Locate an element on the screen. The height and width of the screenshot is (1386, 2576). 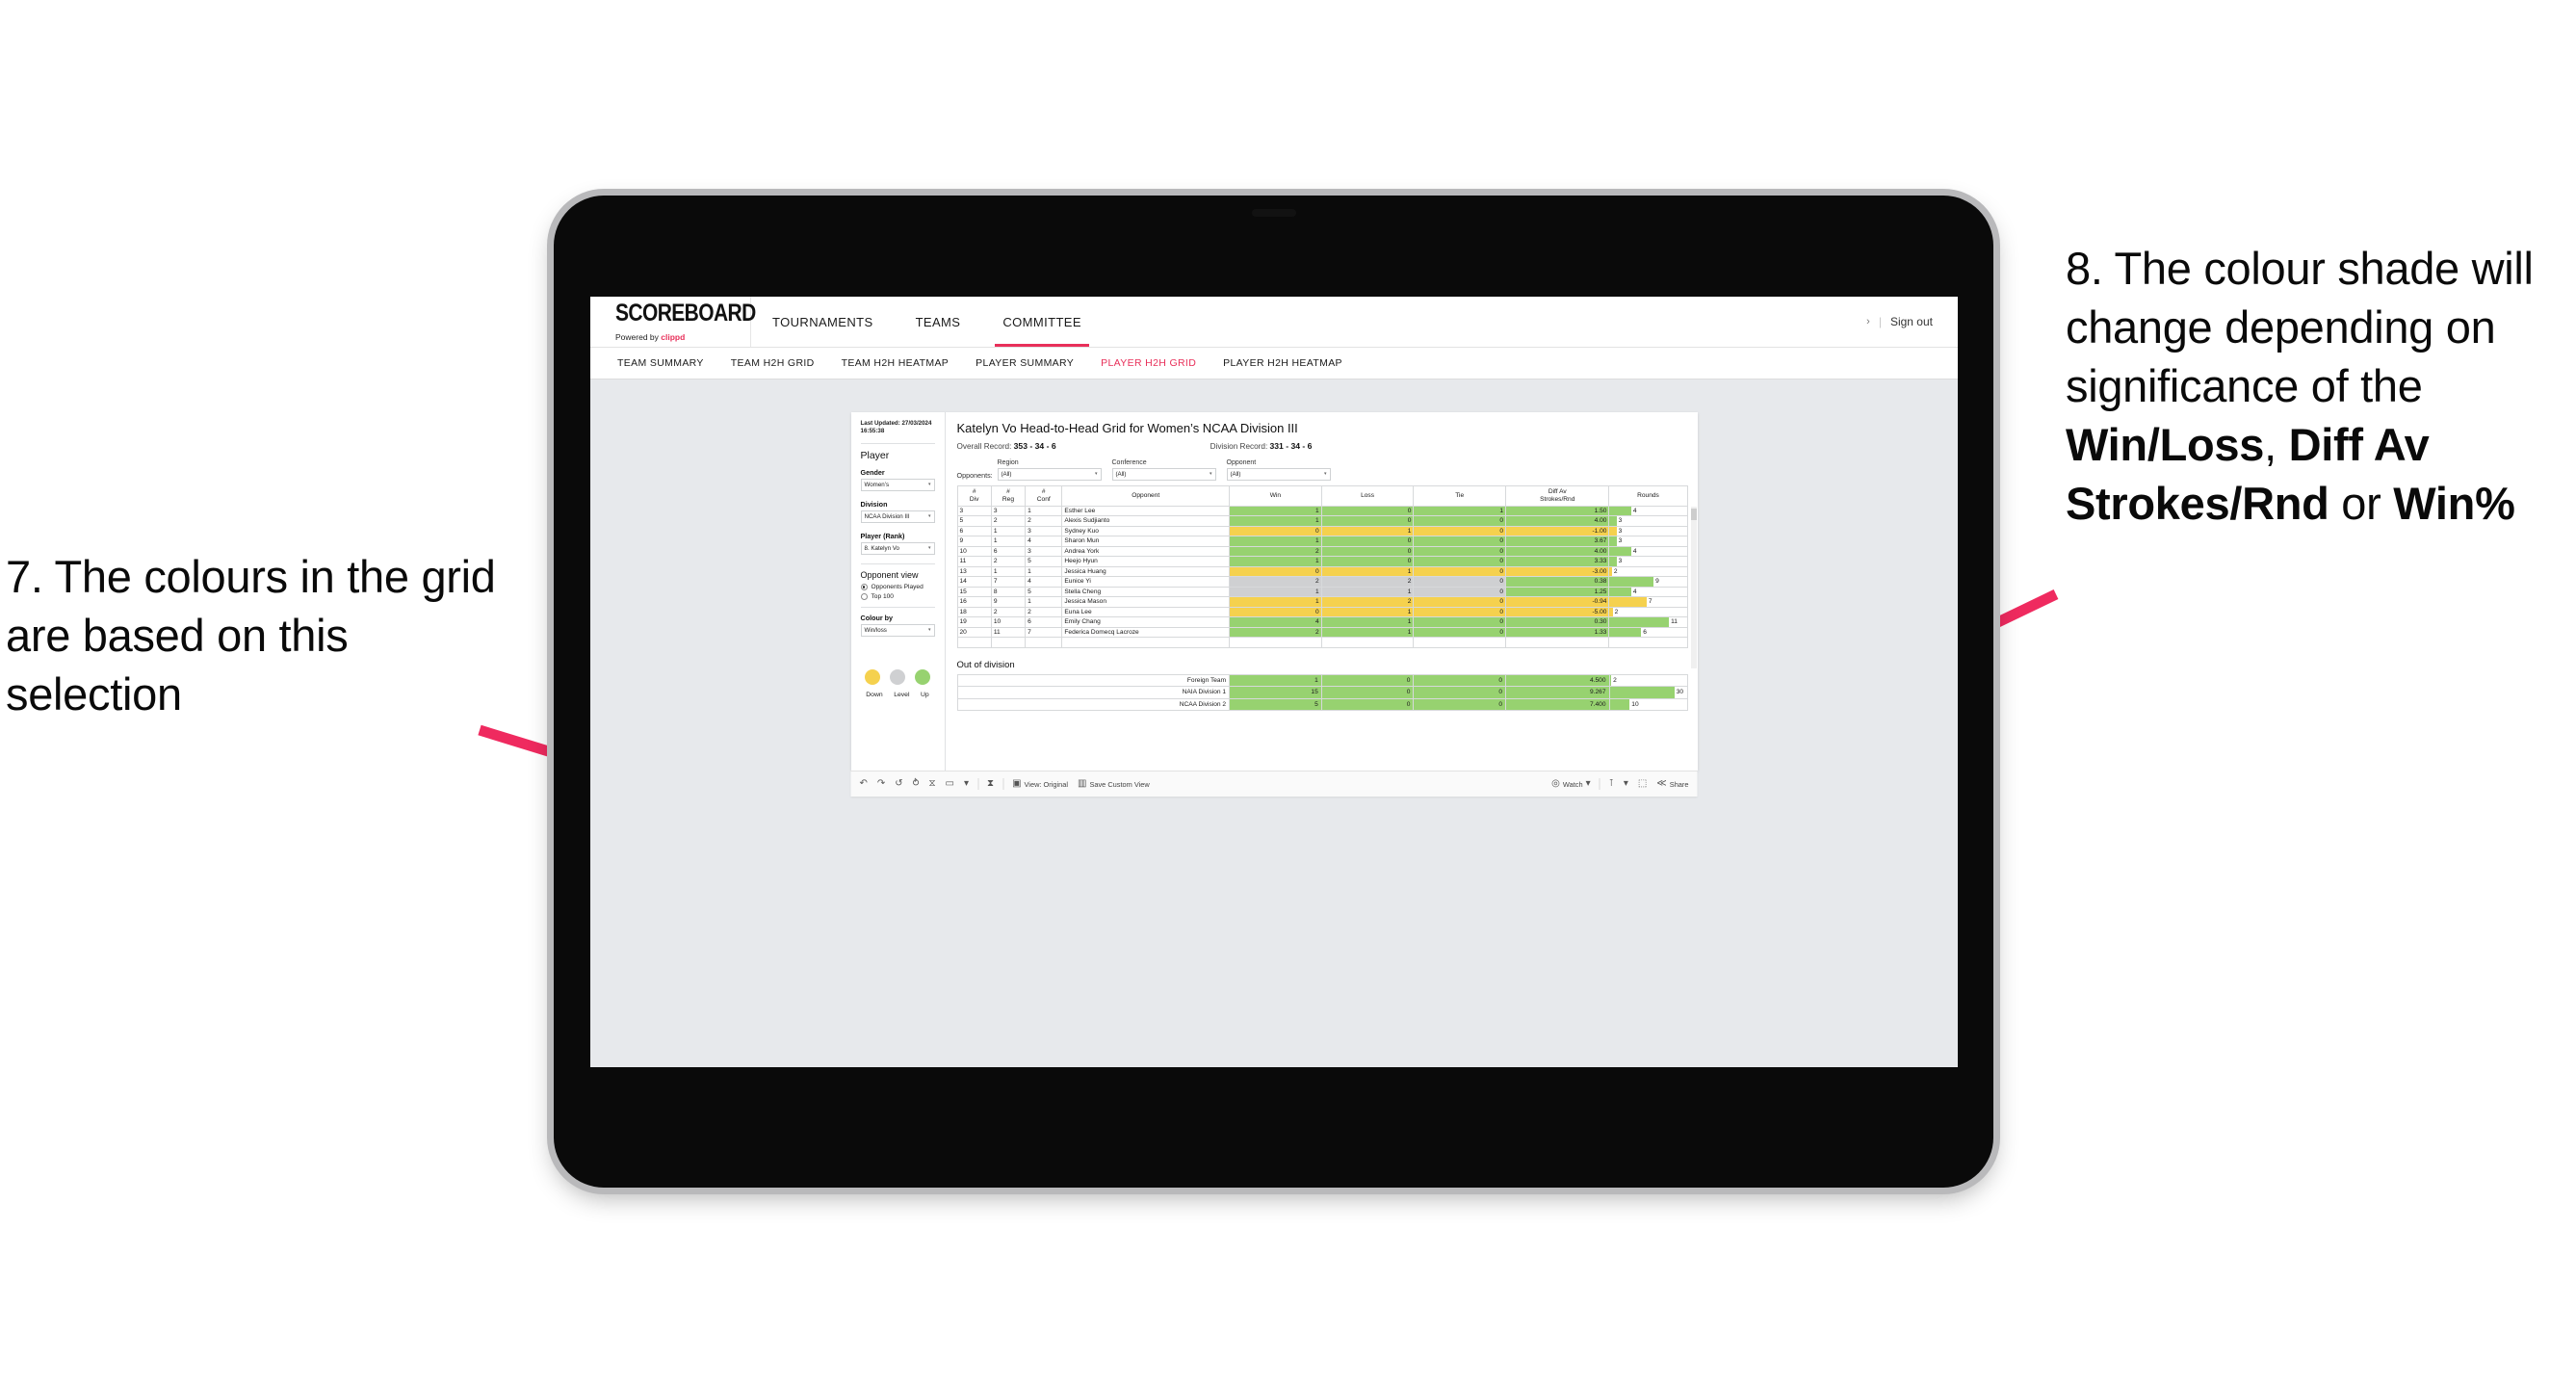
table-row: NAIA Division 1 15 0 0 9.267 30 is located at coordinates (1322, 692).